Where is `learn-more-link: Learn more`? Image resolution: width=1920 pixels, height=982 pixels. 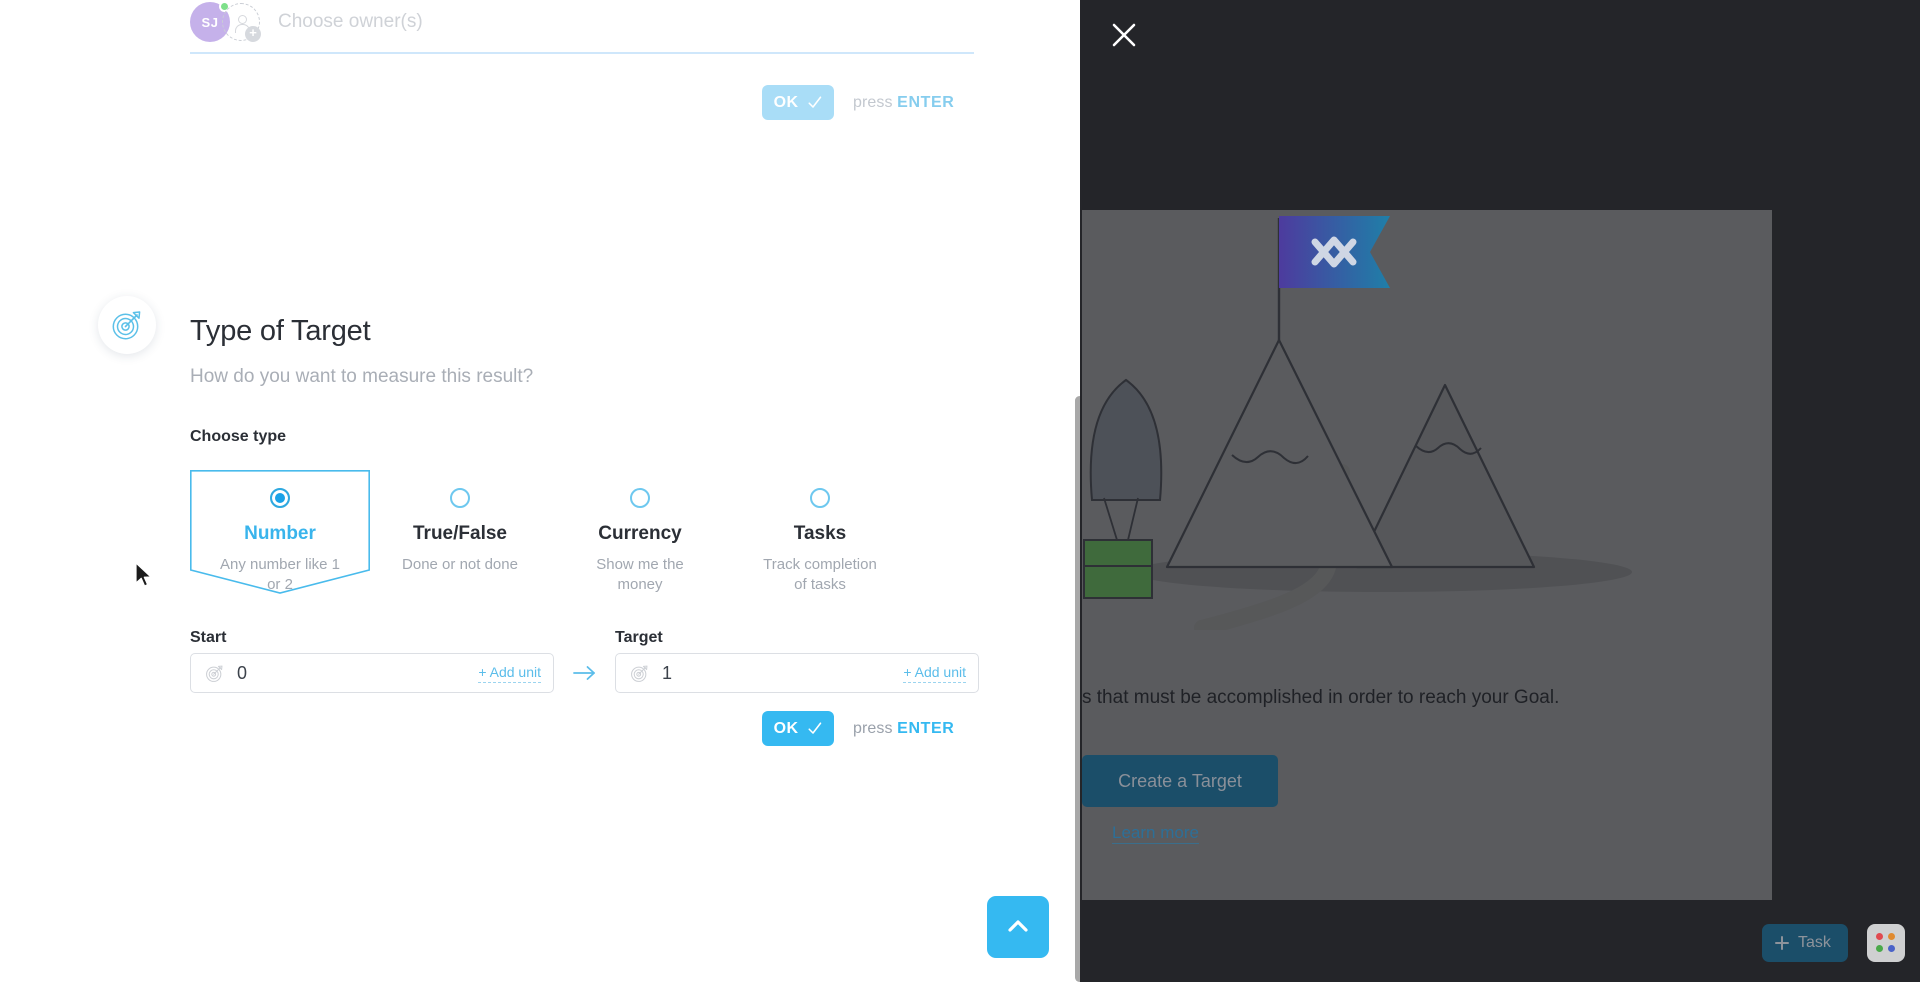
learn-more-link: Learn more is located at coordinates (1155, 833).